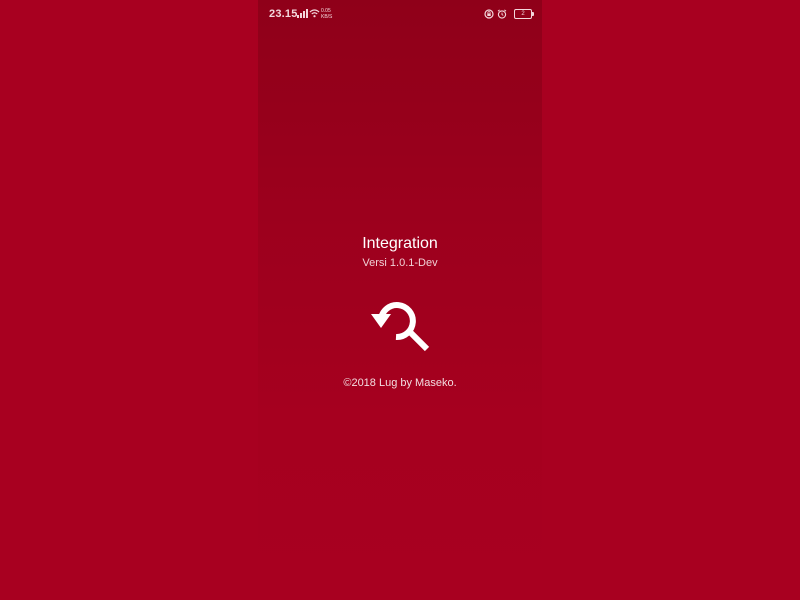 The width and height of the screenshot is (800, 600). What do you see at coordinates (400, 14) in the screenshot?
I see `status-bar: 23.15 0.05 KB/S 2` at bounding box center [400, 14].